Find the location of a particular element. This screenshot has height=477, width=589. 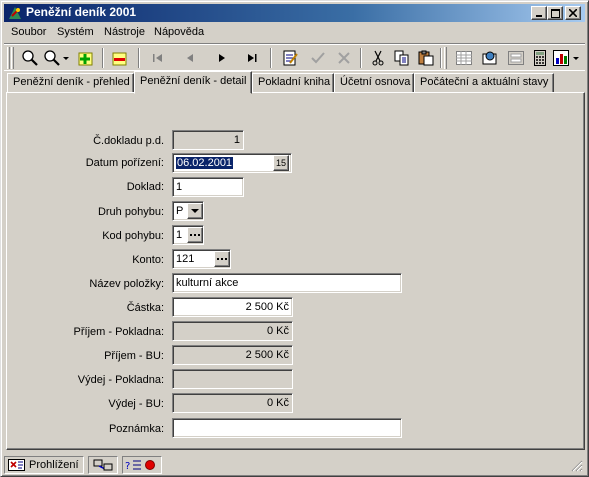

edit-icon is located at coordinates (290, 58).